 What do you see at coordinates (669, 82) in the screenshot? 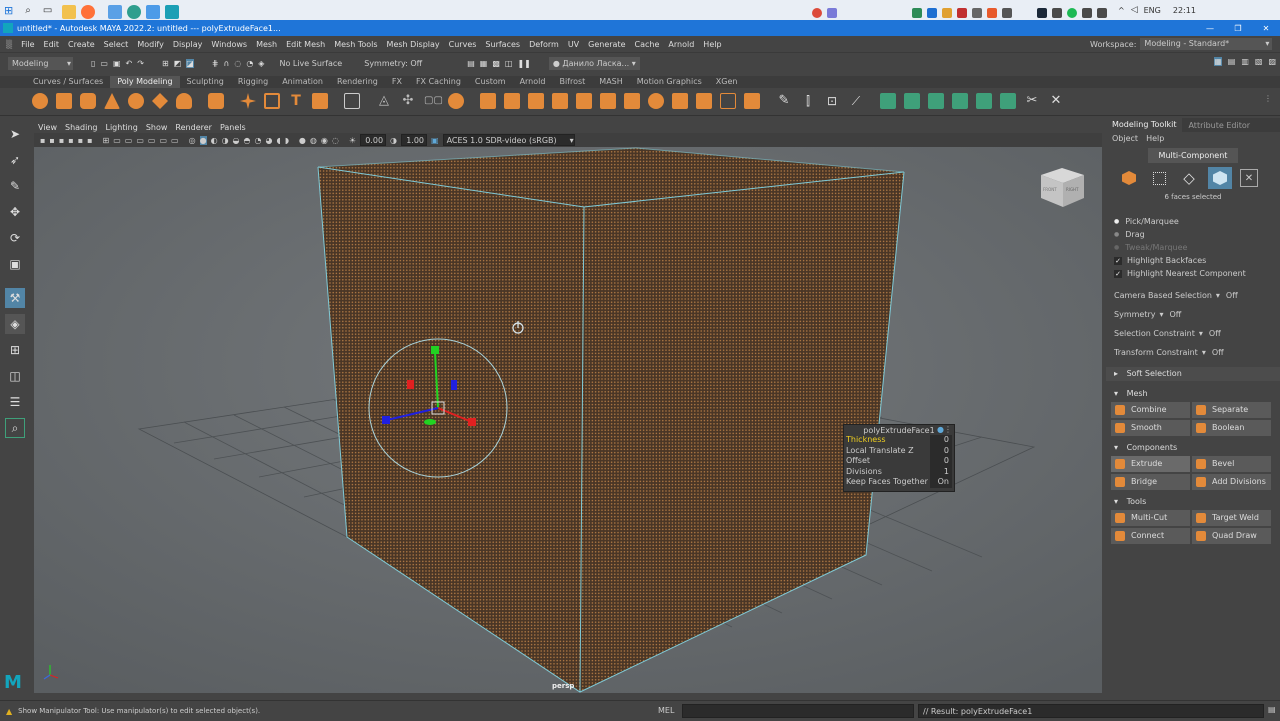
I see `shelf-tab: Motion Graphics` at bounding box center [669, 82].